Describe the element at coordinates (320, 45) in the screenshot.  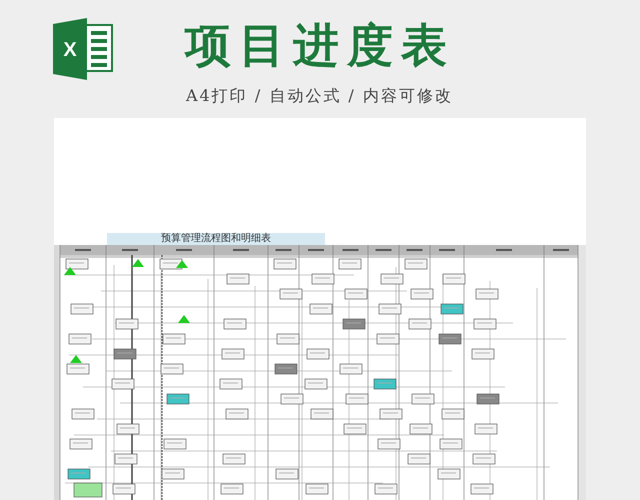
I see `poster-title: 项目进度表` at that location.